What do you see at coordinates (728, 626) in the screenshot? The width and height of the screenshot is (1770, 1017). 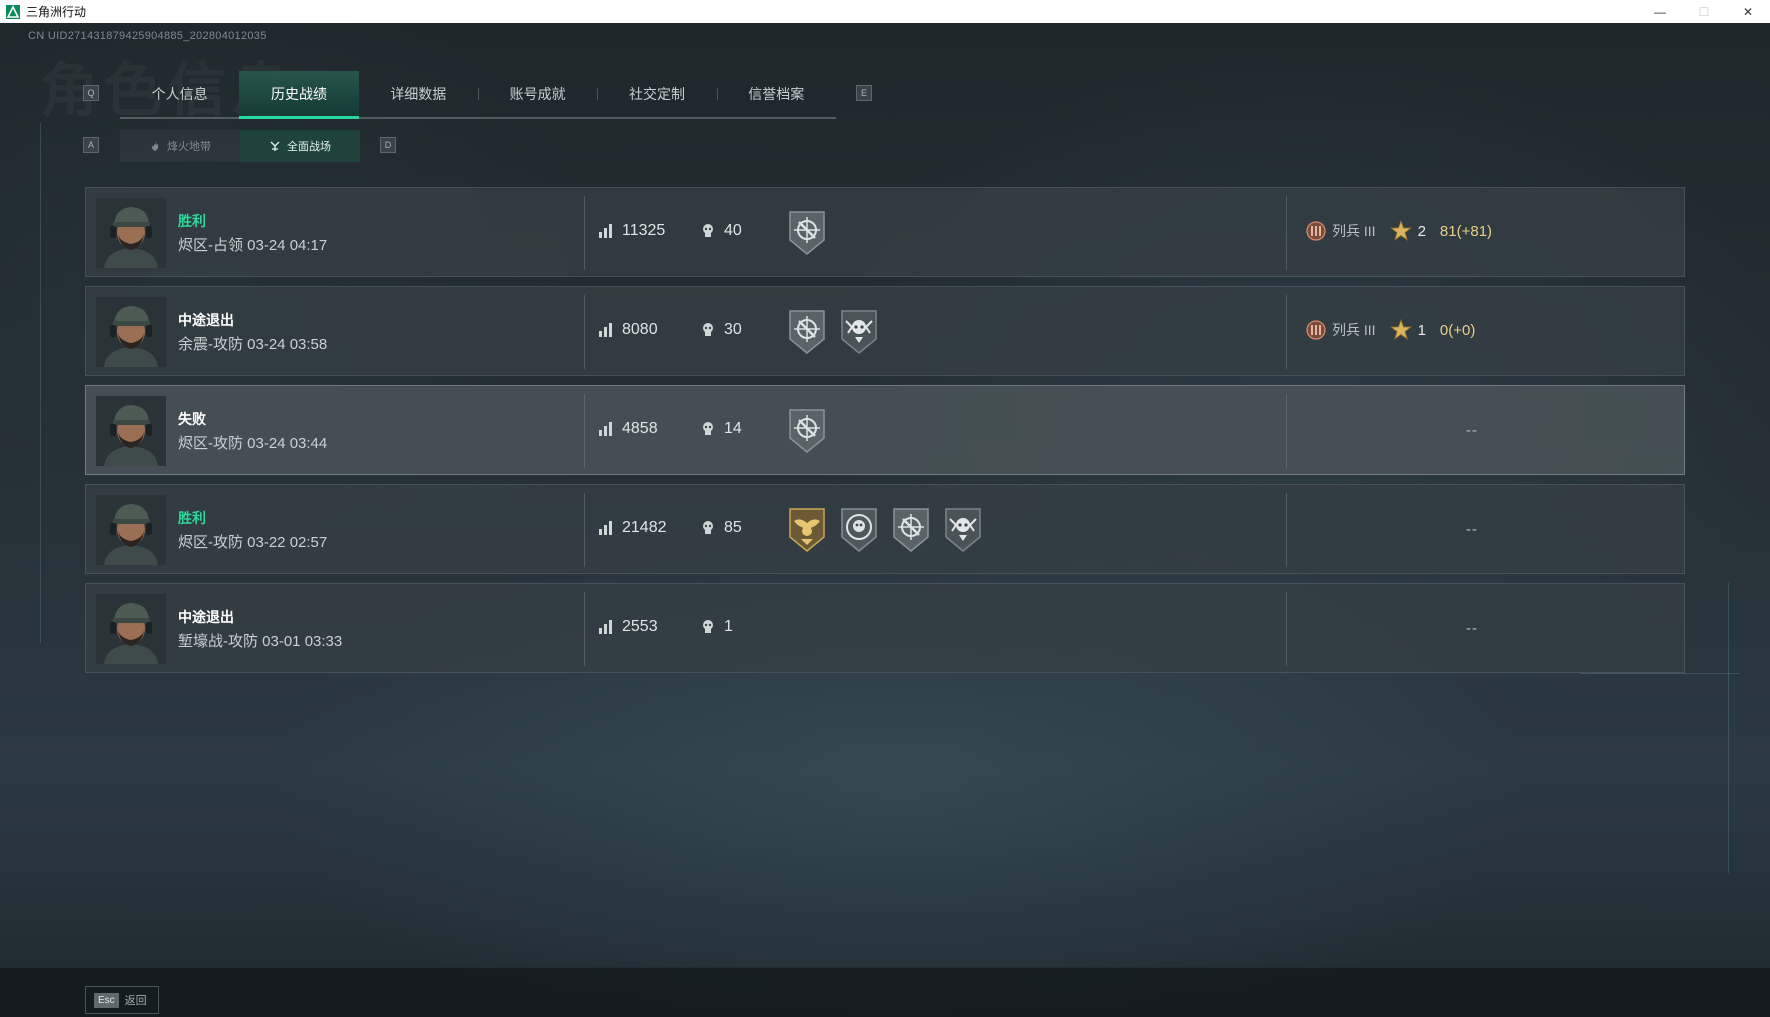 I see `kills-value: 1` at bounding box center [728, 626].